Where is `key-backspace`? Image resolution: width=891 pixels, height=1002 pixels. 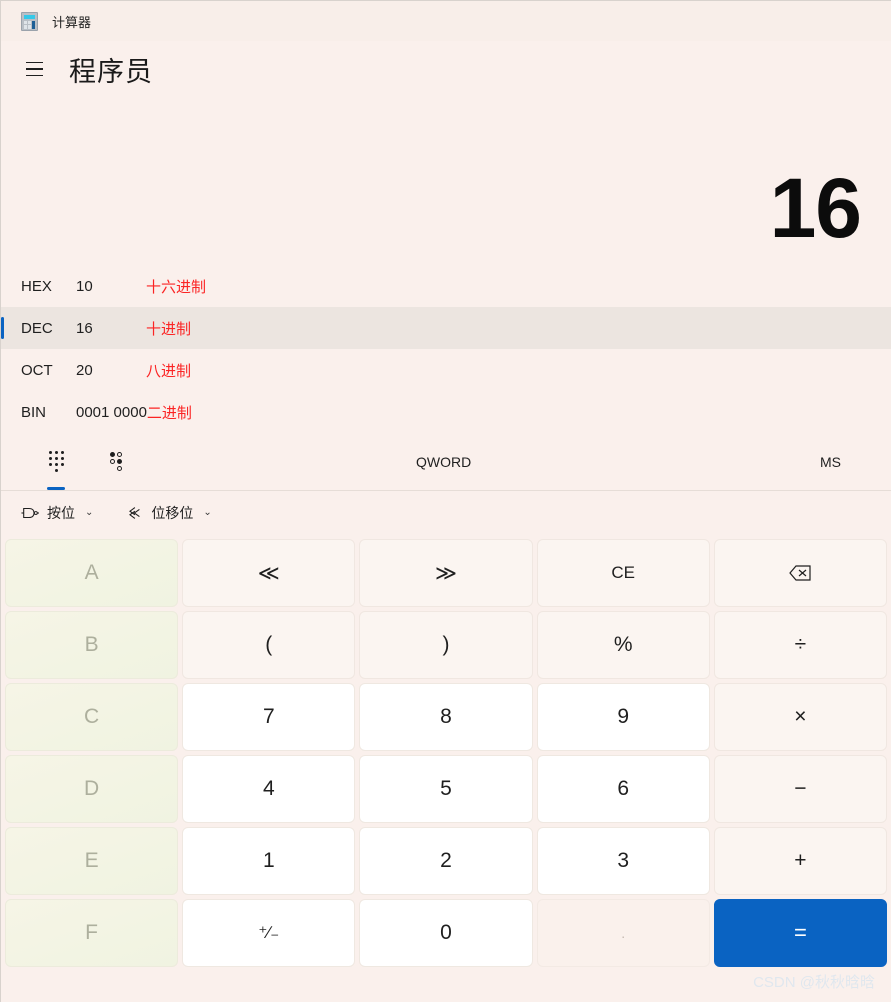 key-backspace is located at coordinates (800, 573).